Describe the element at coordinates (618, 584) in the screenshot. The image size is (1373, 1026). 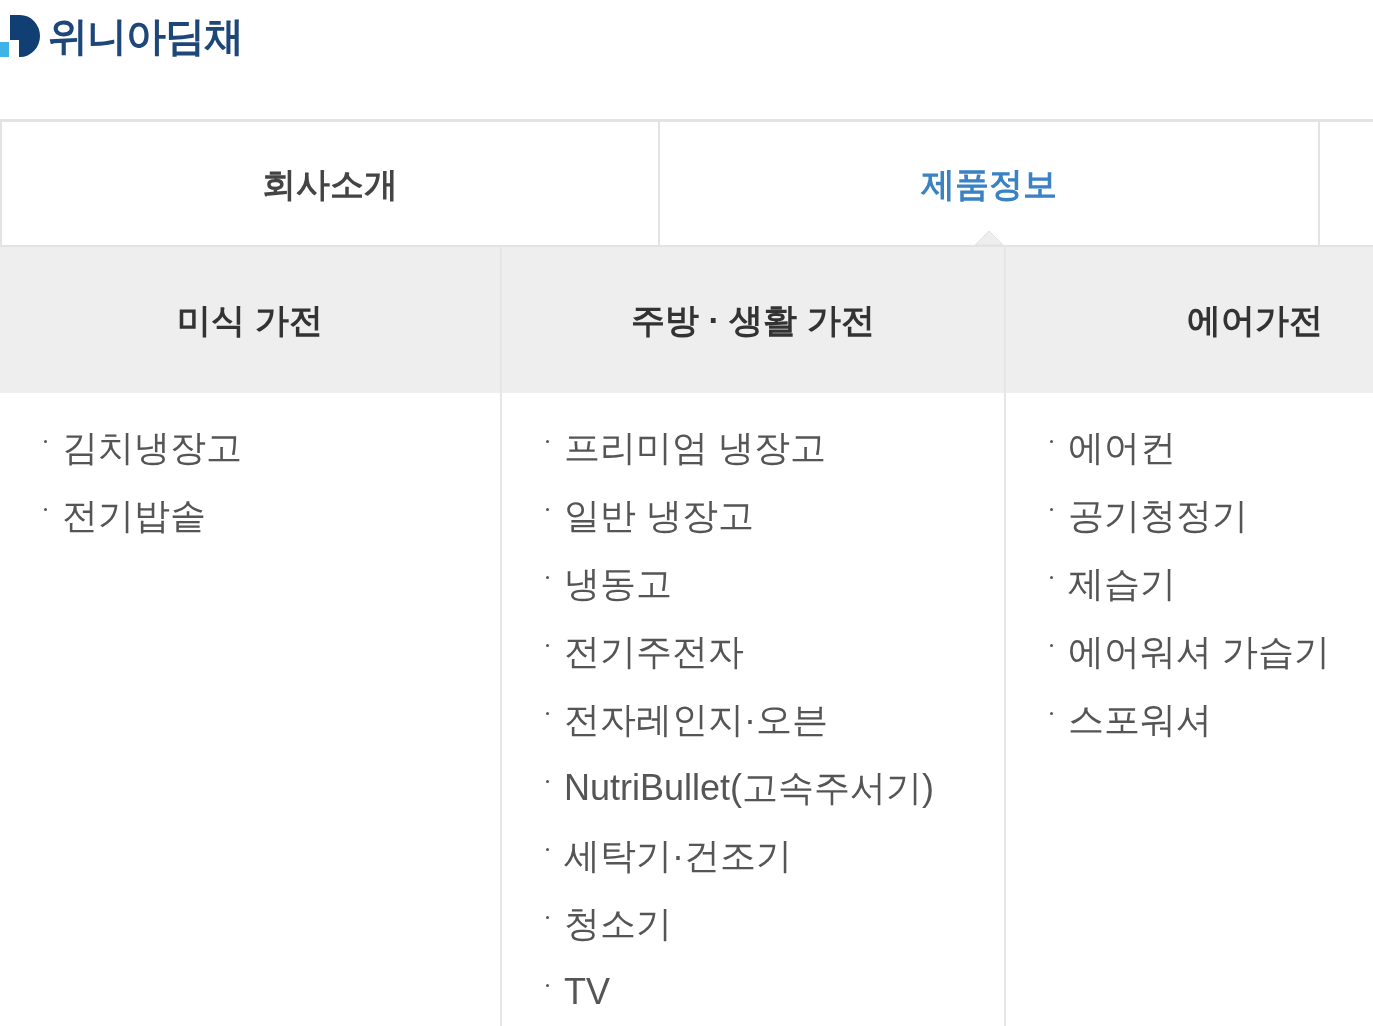
I see `menu-item: 냉동고` at that location.